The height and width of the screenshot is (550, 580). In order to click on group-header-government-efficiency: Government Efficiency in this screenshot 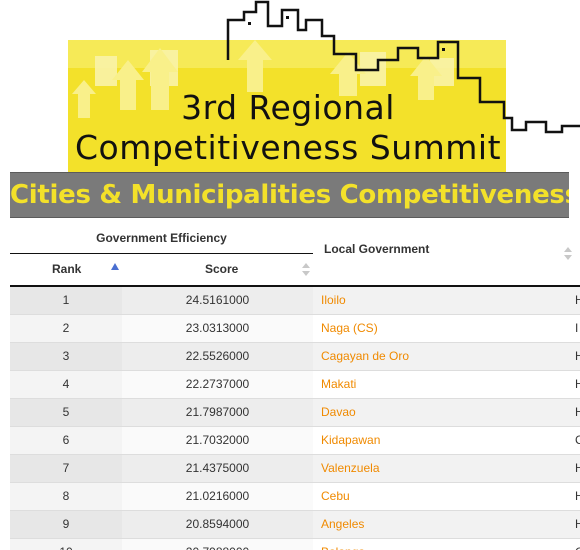, I will do `click(161, 239)`.